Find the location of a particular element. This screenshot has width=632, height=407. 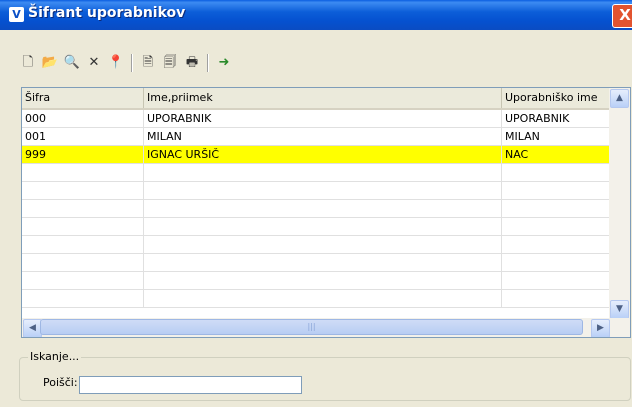

horizontal-scroll-thumb: ||| is located at coordinates (311, 327).